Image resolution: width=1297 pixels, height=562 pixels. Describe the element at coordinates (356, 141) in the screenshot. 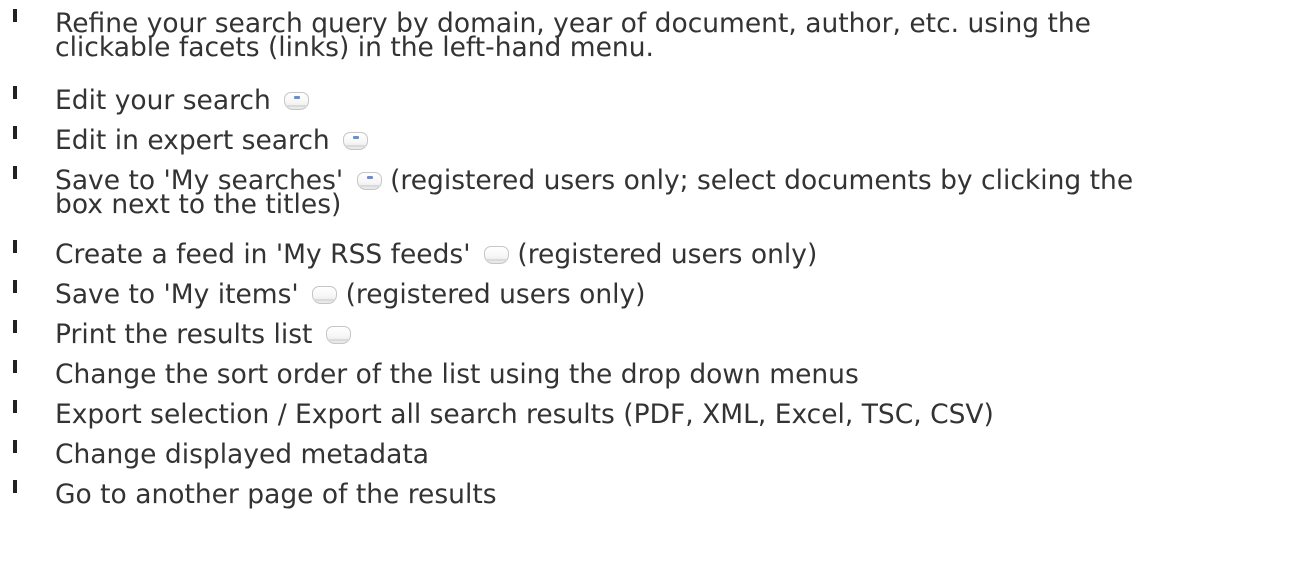

I see `expert-search-icon` at that location.